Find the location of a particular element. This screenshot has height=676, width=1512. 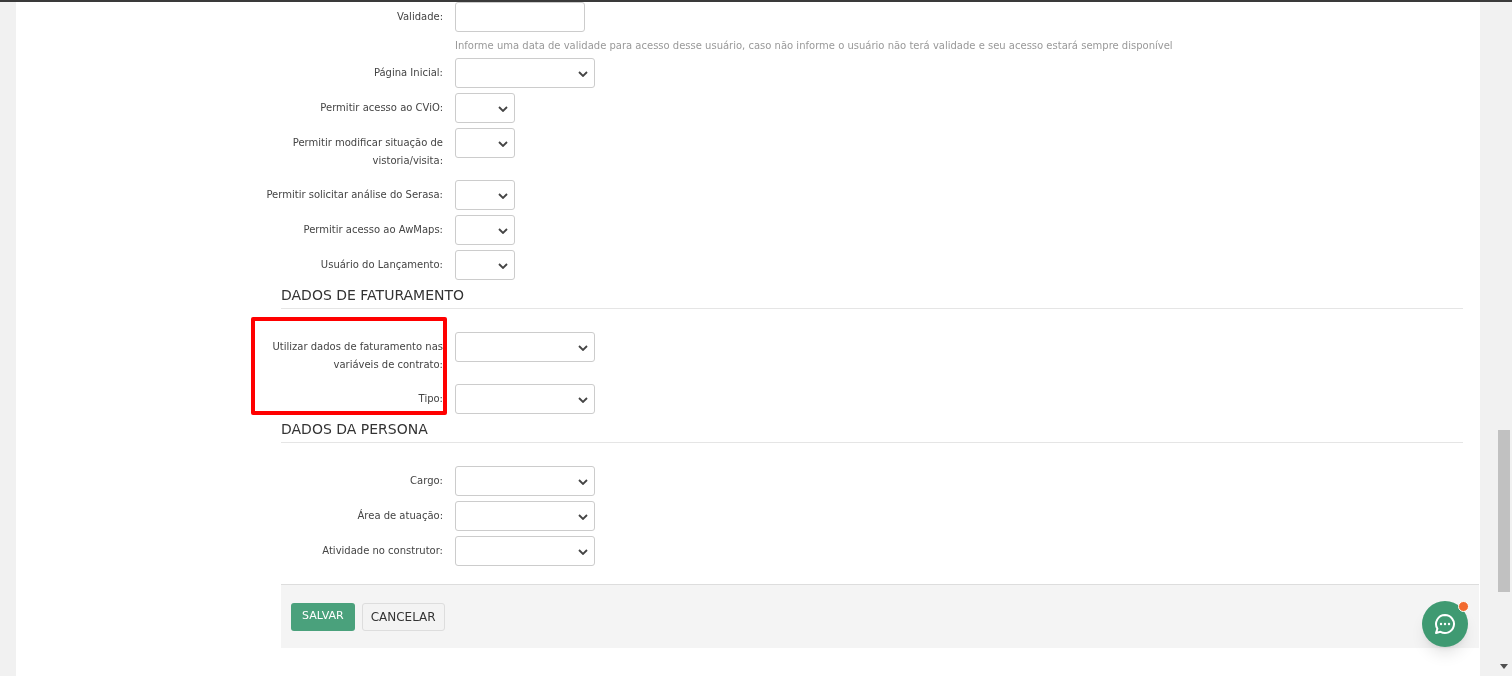

field-label: Página Inicial: is located at coordinates (407, 73).